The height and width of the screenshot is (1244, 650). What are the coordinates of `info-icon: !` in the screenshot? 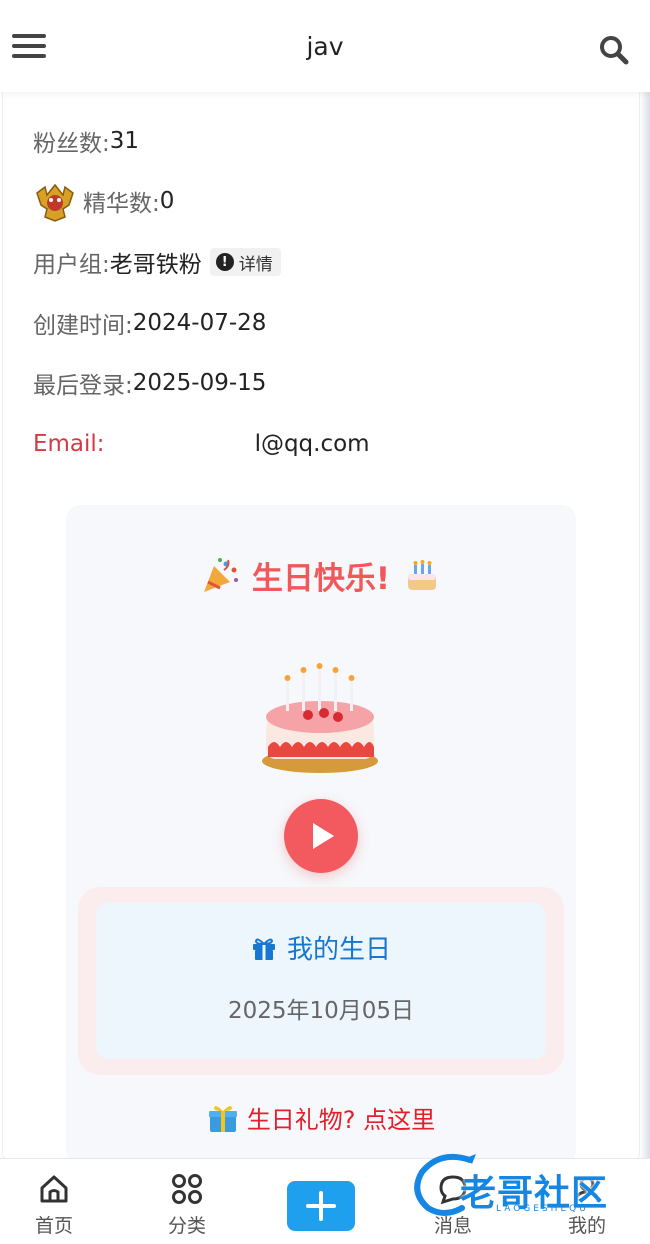 It's located at (224, 262).